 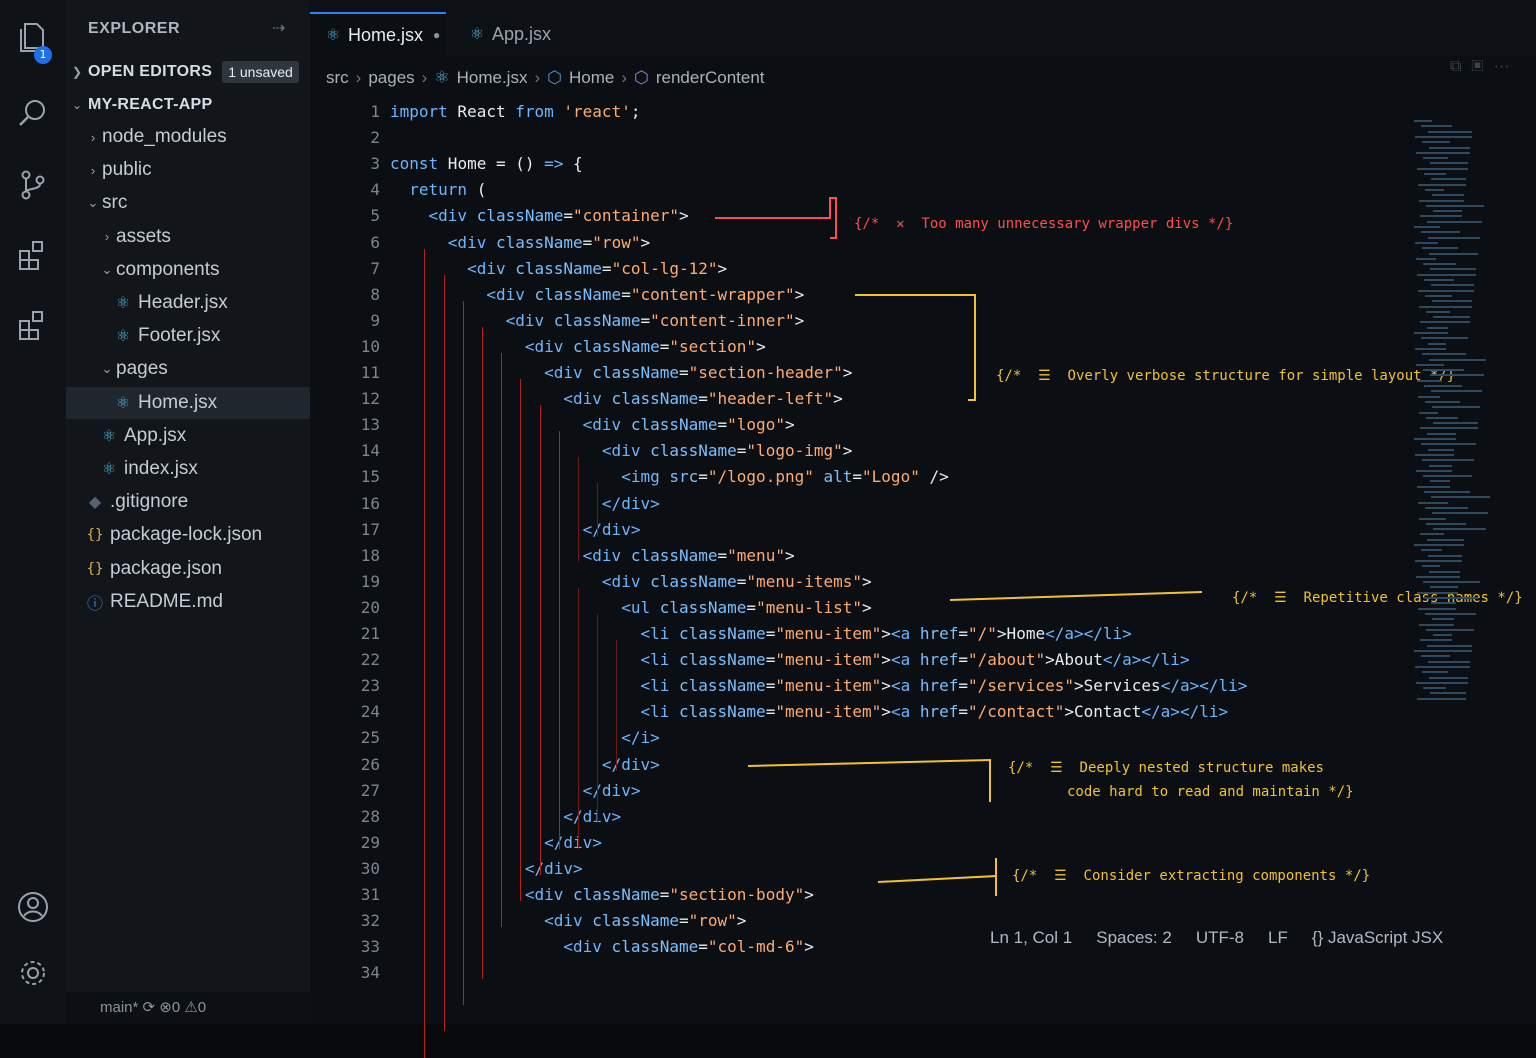 I want to click on editor-actions: ⧉▣⋯, so click(x=1485, y=67).